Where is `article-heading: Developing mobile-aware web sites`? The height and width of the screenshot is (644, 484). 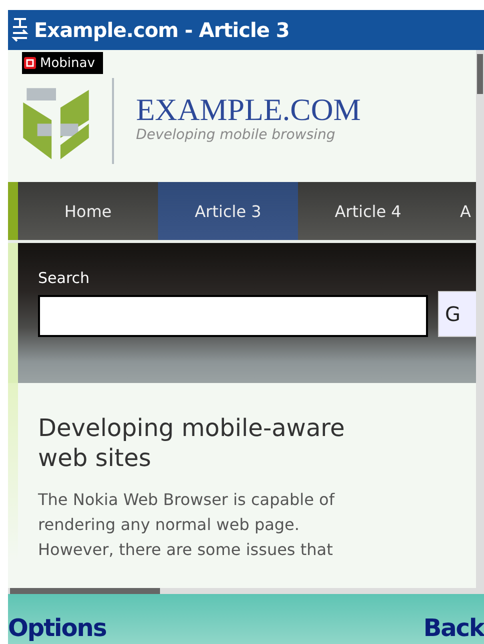
article-heading: Developing mobile-aware web sites is located at coordinates (192, 443).